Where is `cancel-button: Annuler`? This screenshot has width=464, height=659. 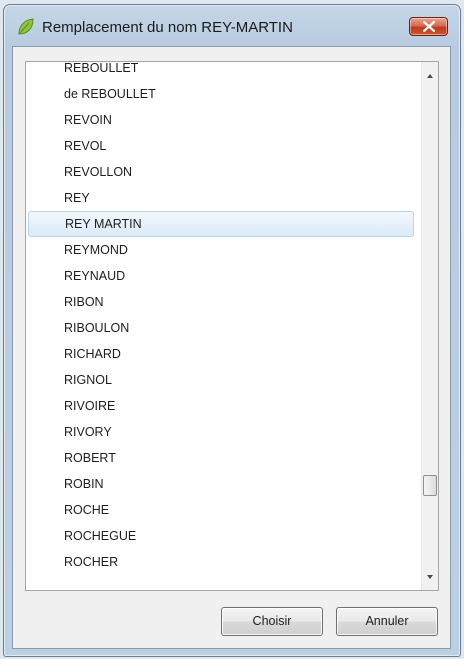
cancel-button: Annuler is located at coordinates (387, 621).